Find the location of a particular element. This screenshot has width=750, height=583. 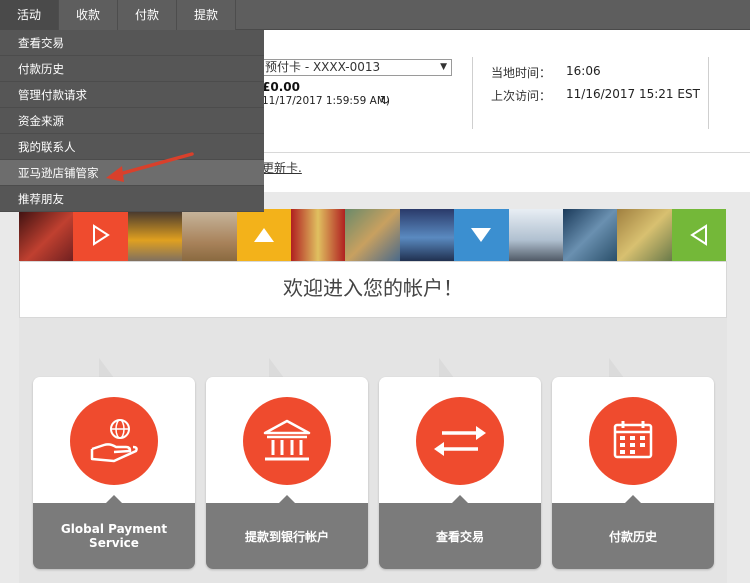

nav-activity: 活动 is located at coordinates (29, 15).